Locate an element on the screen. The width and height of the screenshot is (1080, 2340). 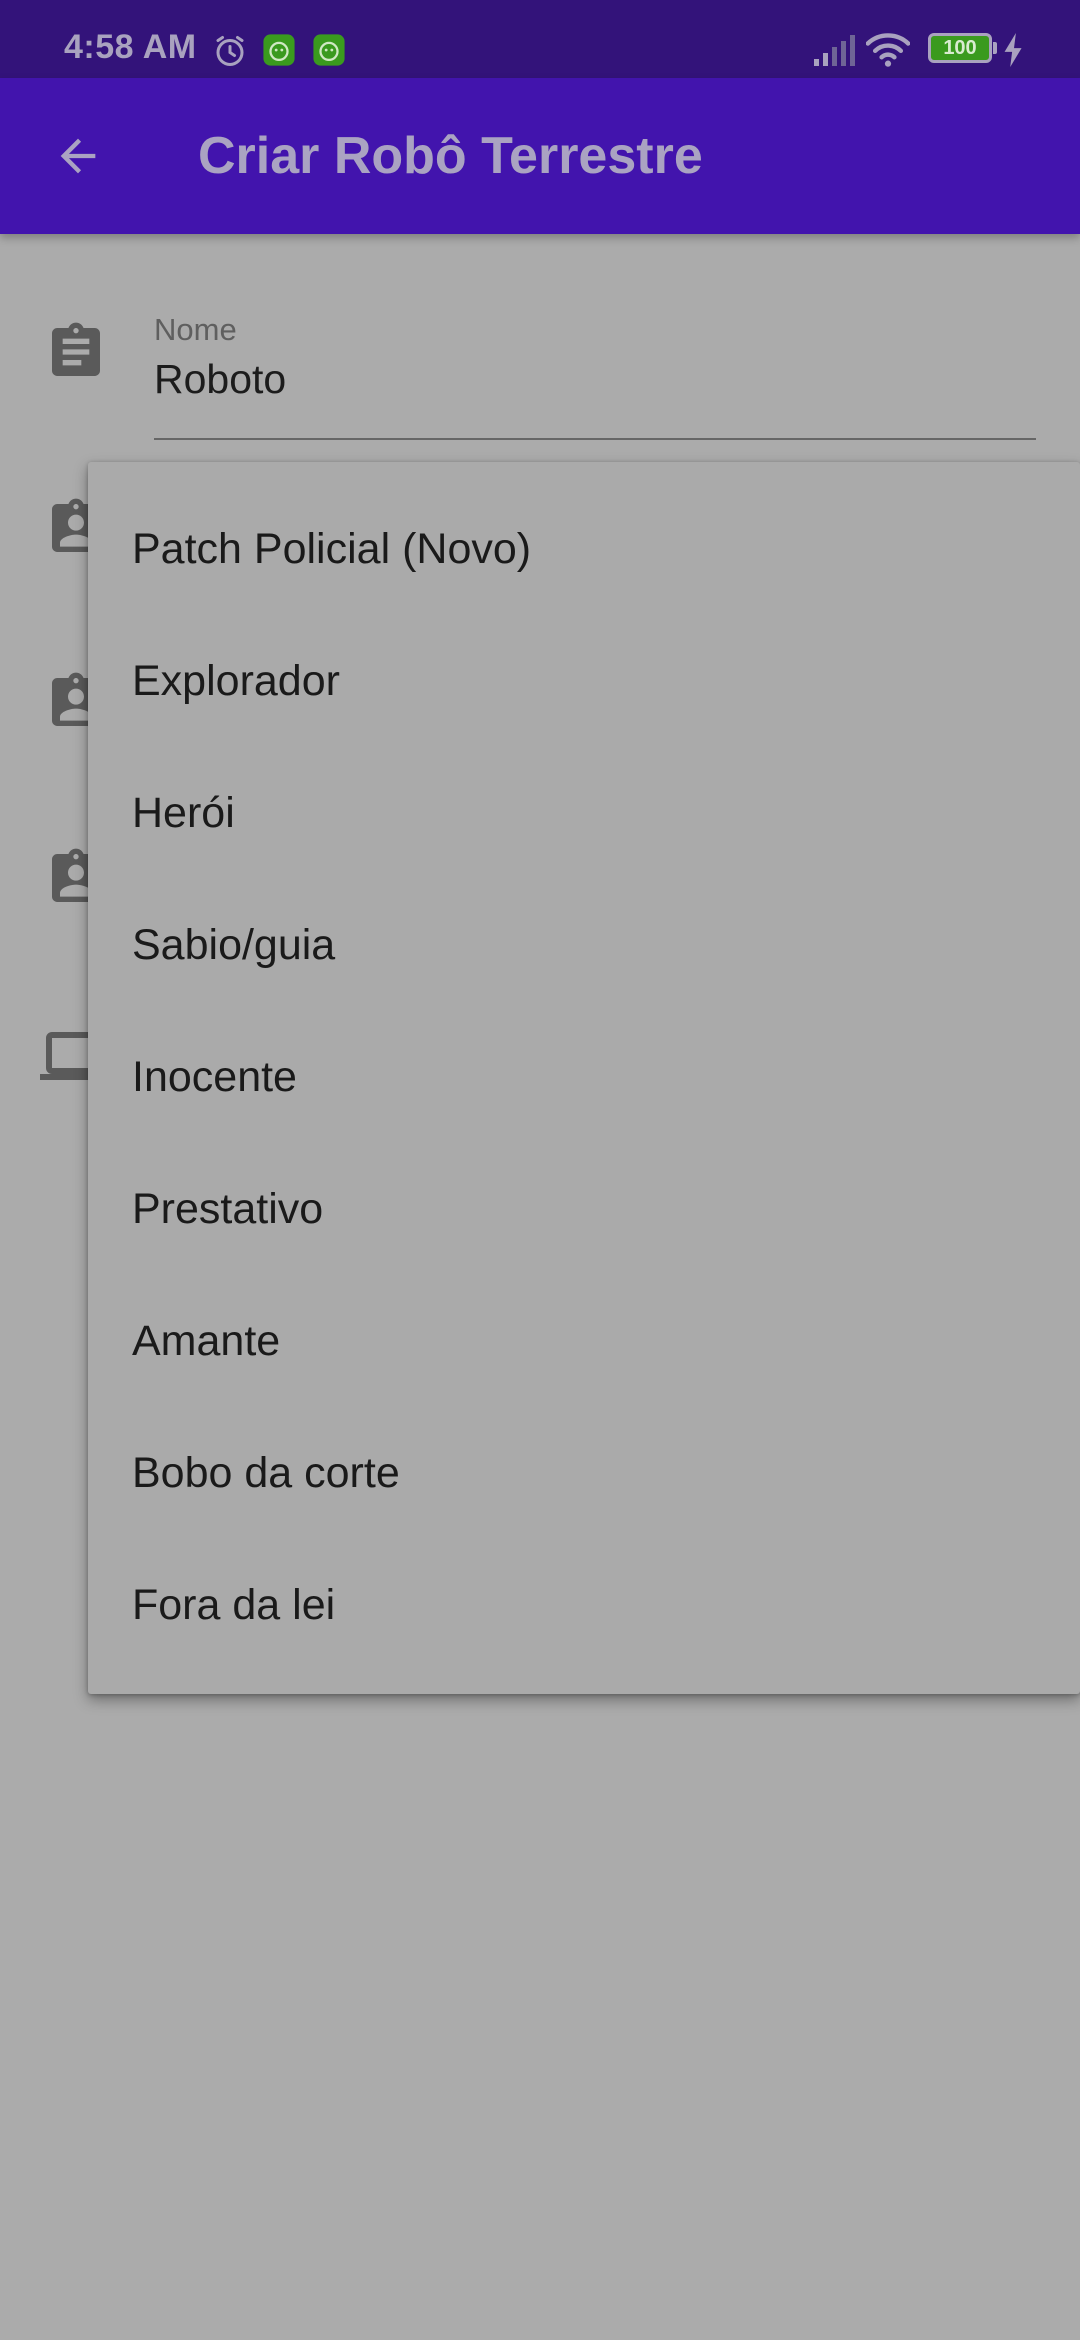
wifi-icon is located at coordinates (888, 50).